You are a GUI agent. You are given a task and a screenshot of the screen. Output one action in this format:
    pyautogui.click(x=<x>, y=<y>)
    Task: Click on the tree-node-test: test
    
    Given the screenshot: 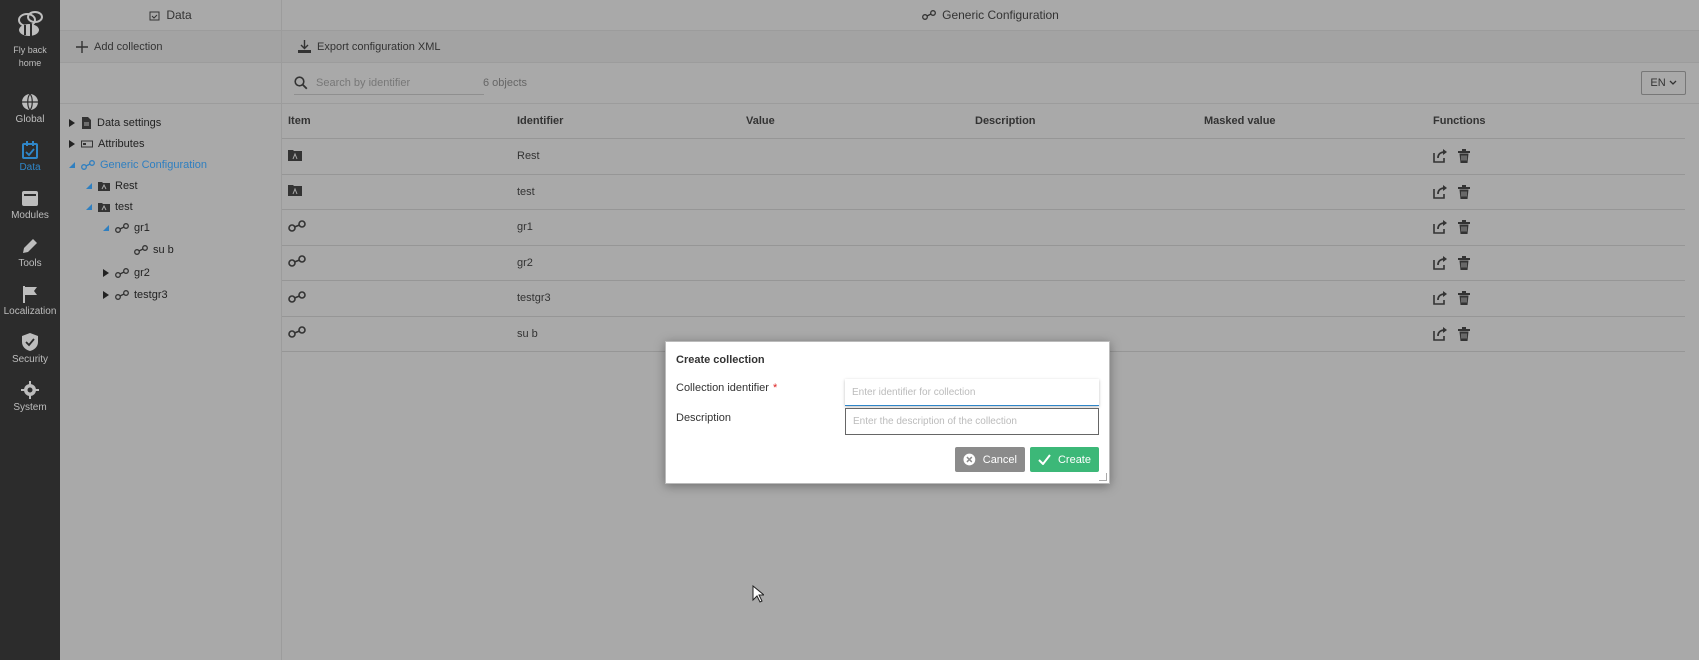 What is the action you would take?
    pyautogui.click(x=109, y=207)
    